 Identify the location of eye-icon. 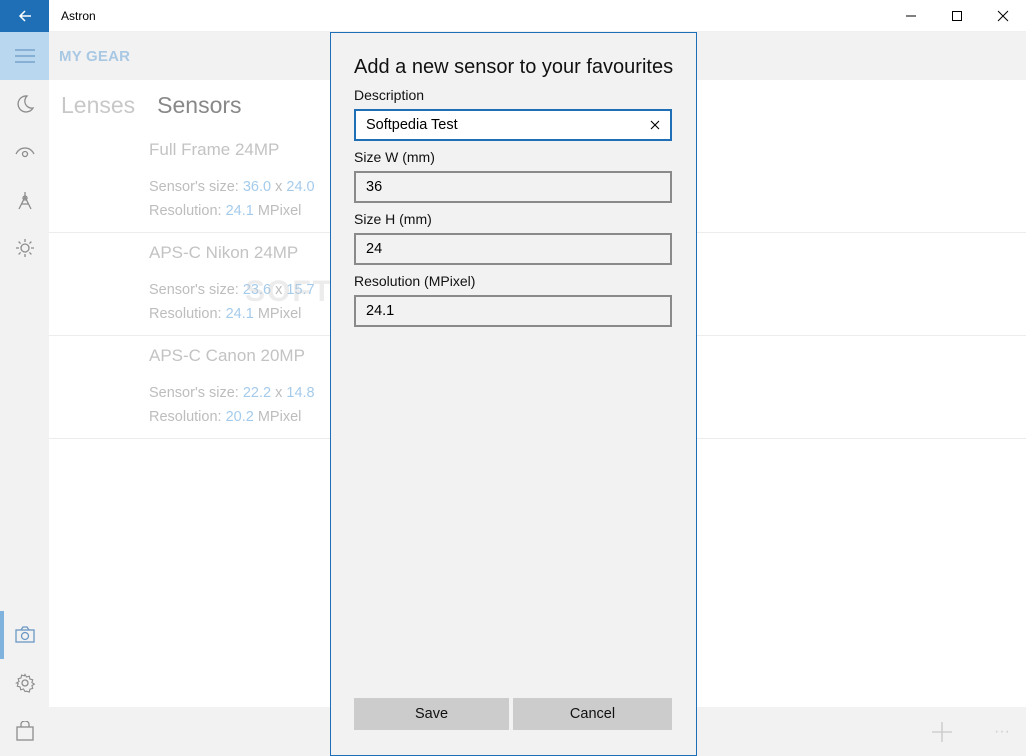
(24, 152).